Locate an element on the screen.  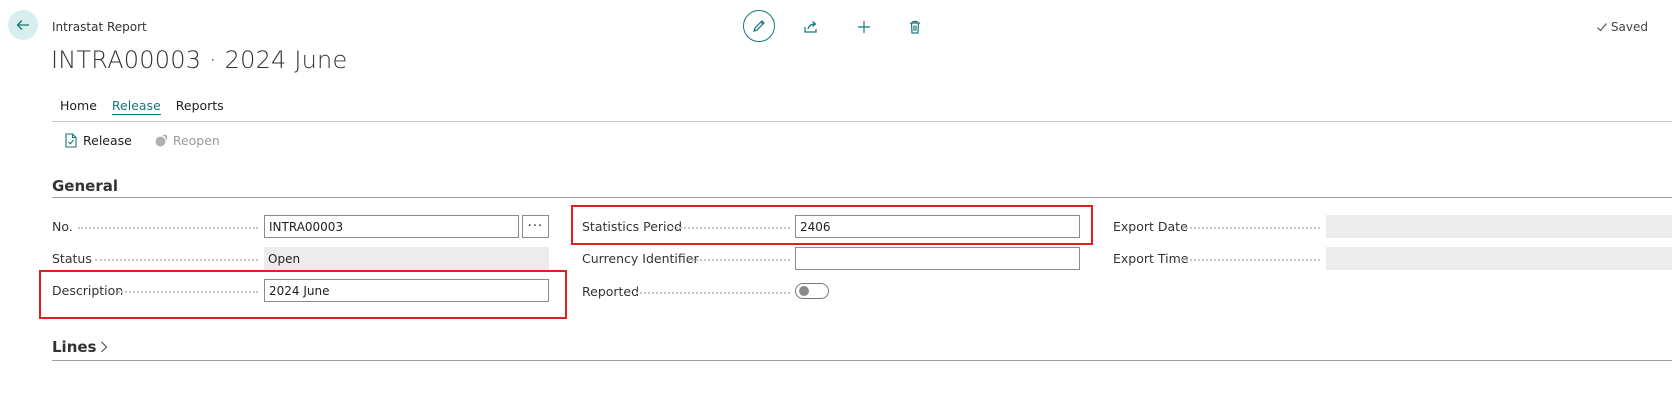
trash-icon is located at coordinates (915, 27).